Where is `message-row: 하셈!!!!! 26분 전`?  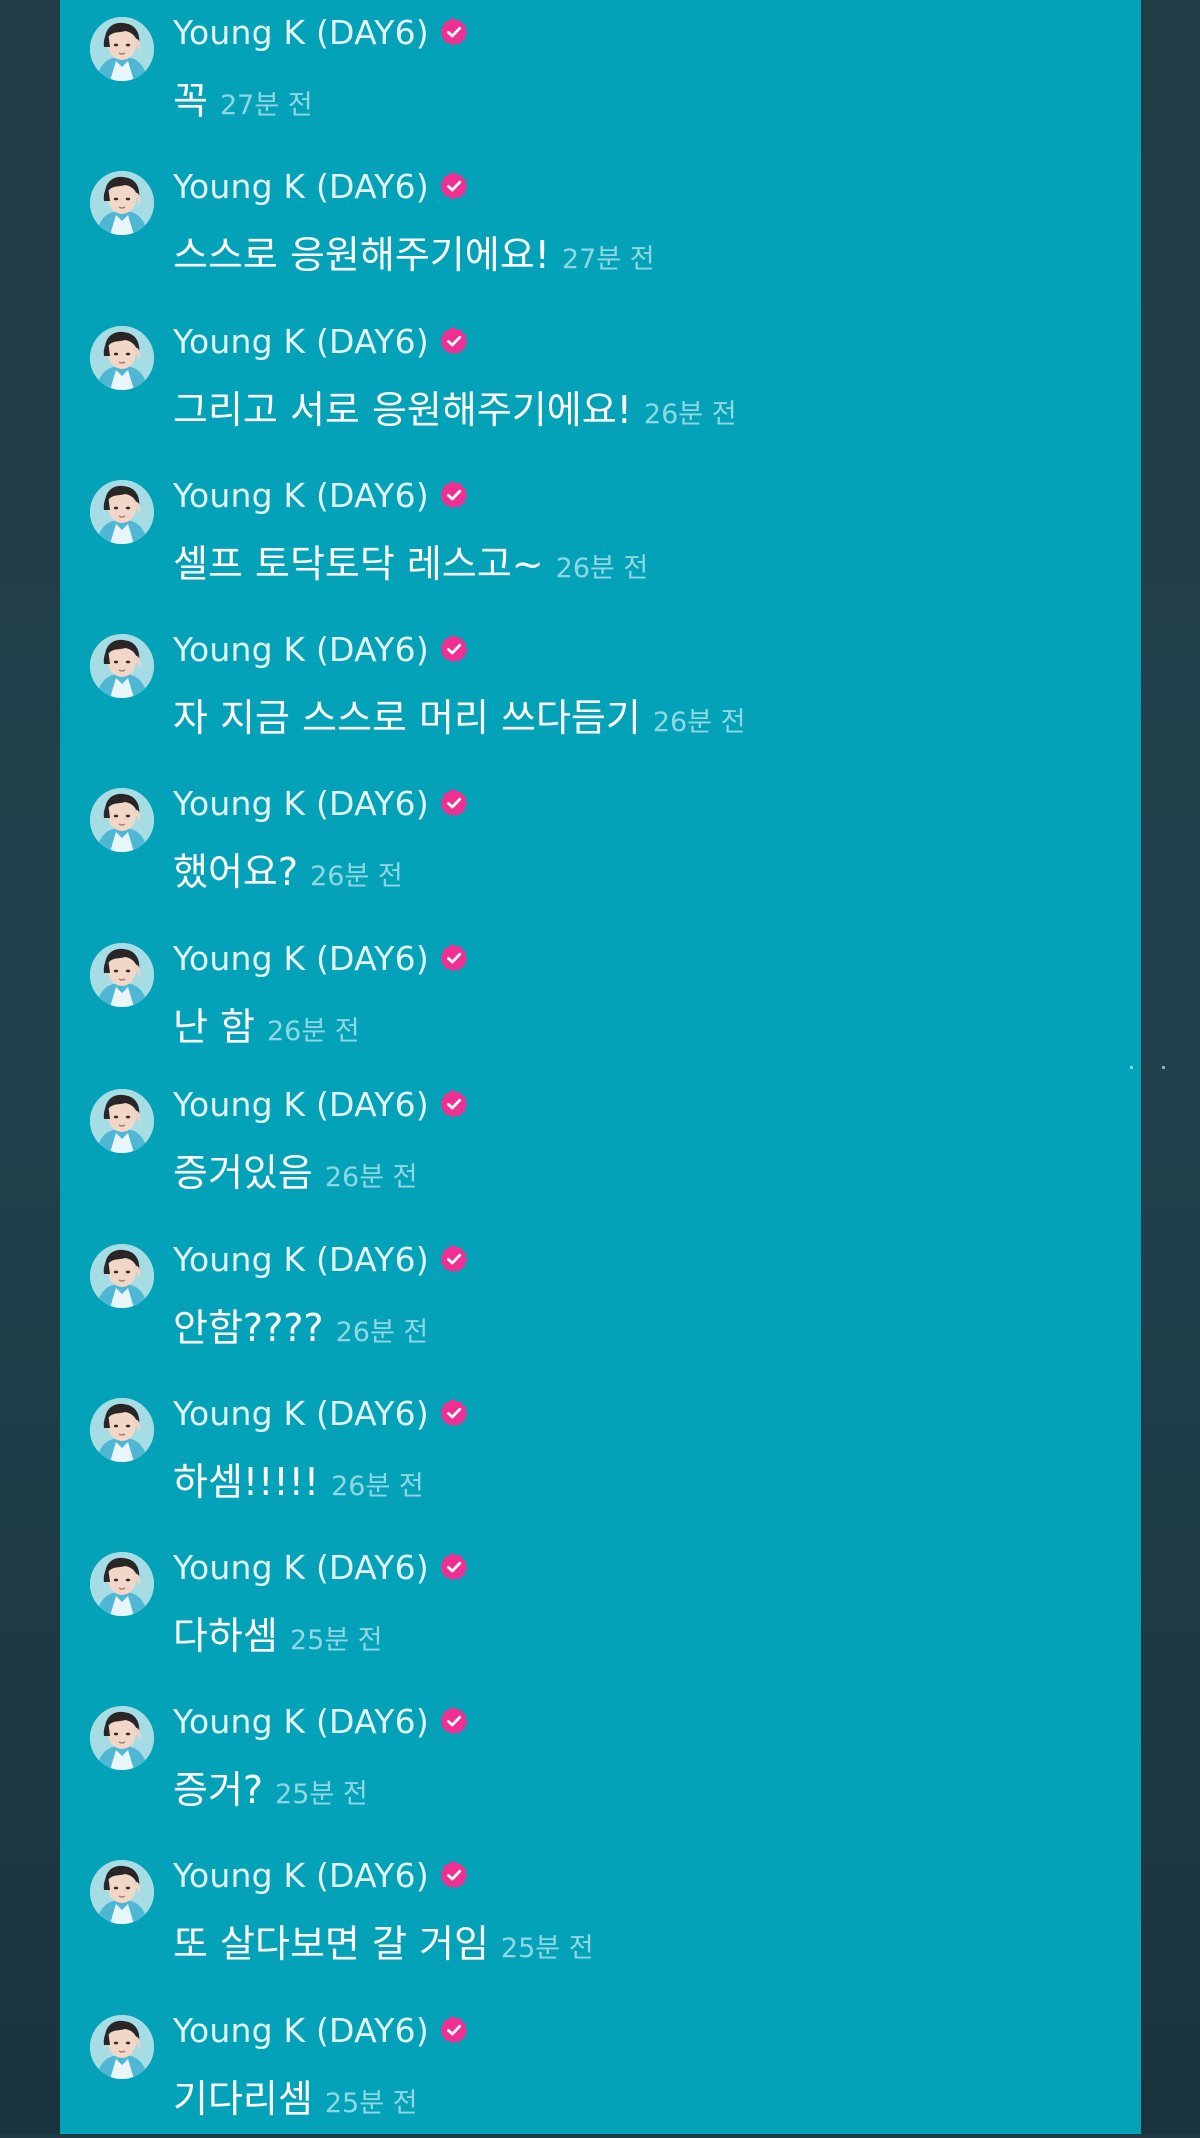
message-row: 하셈!!!!! 26분 전 is located at coordinates (298, 1477).